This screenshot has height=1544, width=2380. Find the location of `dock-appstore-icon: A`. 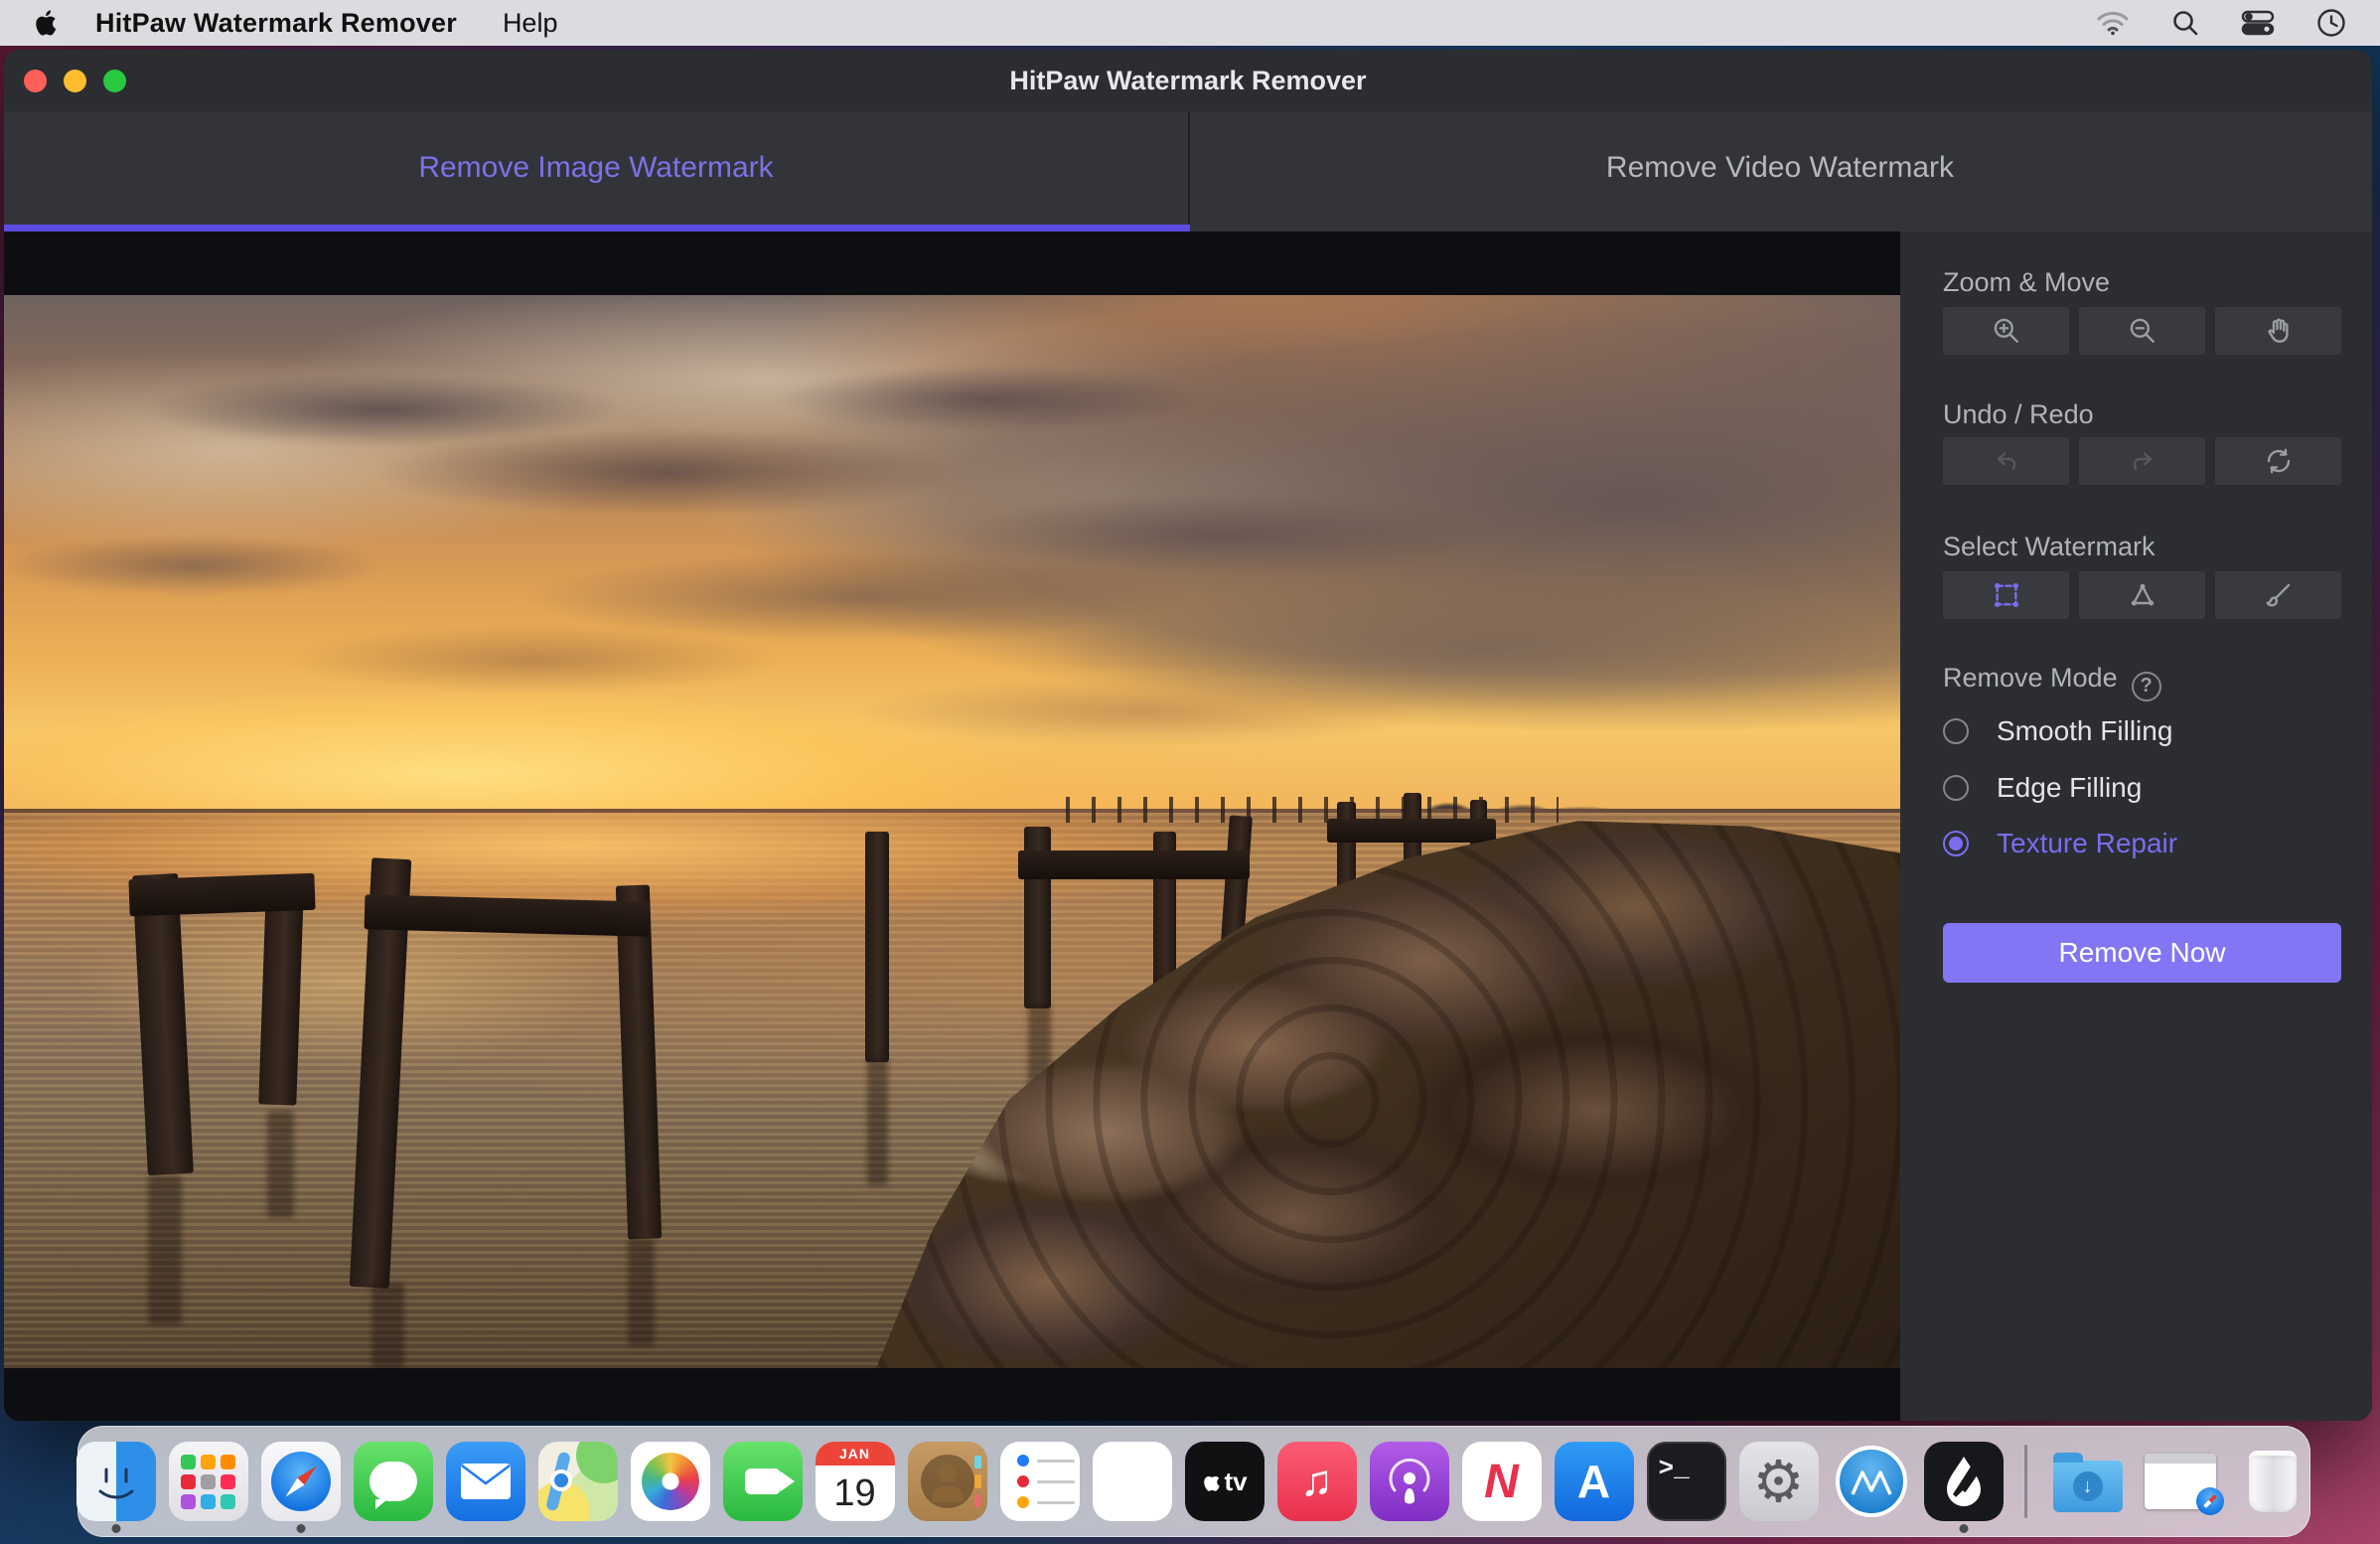

dock-appstore-icon: A is located at coordinates (1594, 1481).